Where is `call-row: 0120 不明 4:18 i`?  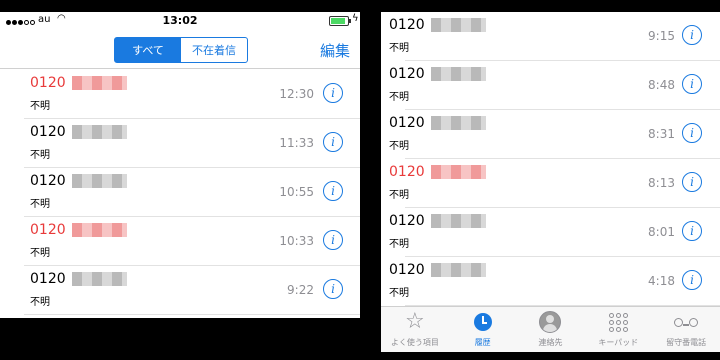 call-row: 0120 不明 4:18 i is located at coordinates (550, 281).